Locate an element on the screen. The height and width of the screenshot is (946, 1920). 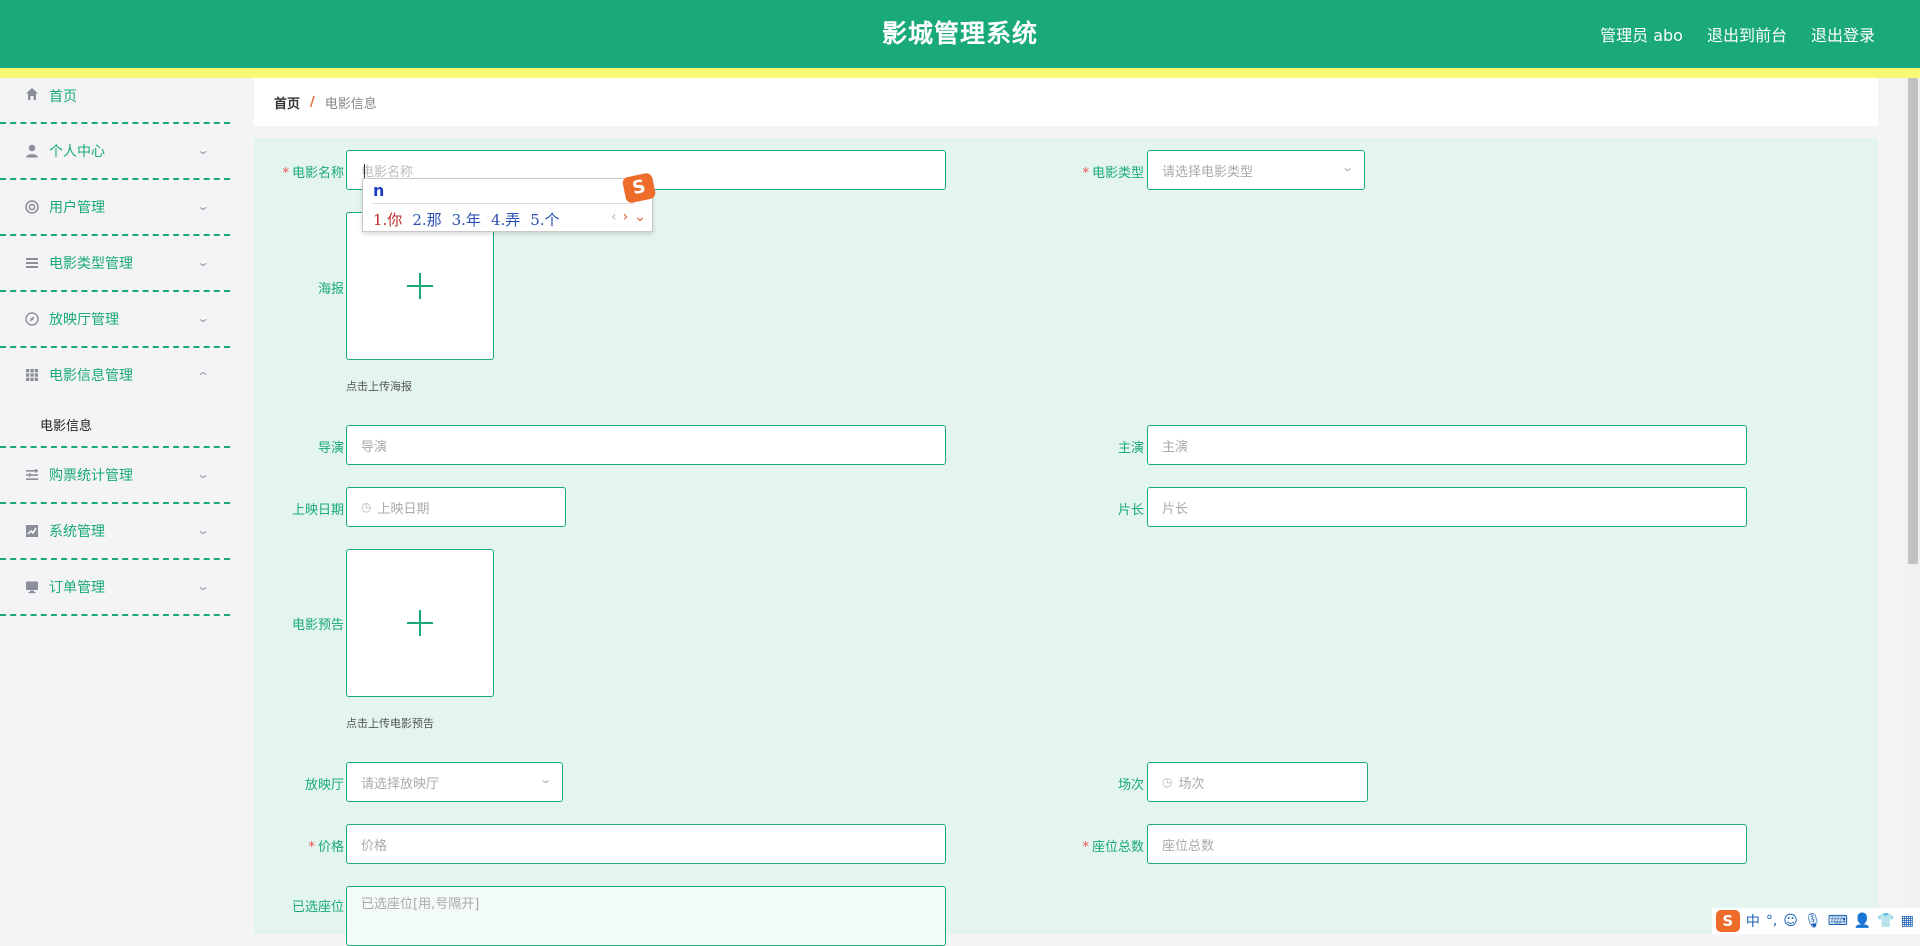
sidebar-item-label: 放映厅管理 is located at coordinates (84, 320).